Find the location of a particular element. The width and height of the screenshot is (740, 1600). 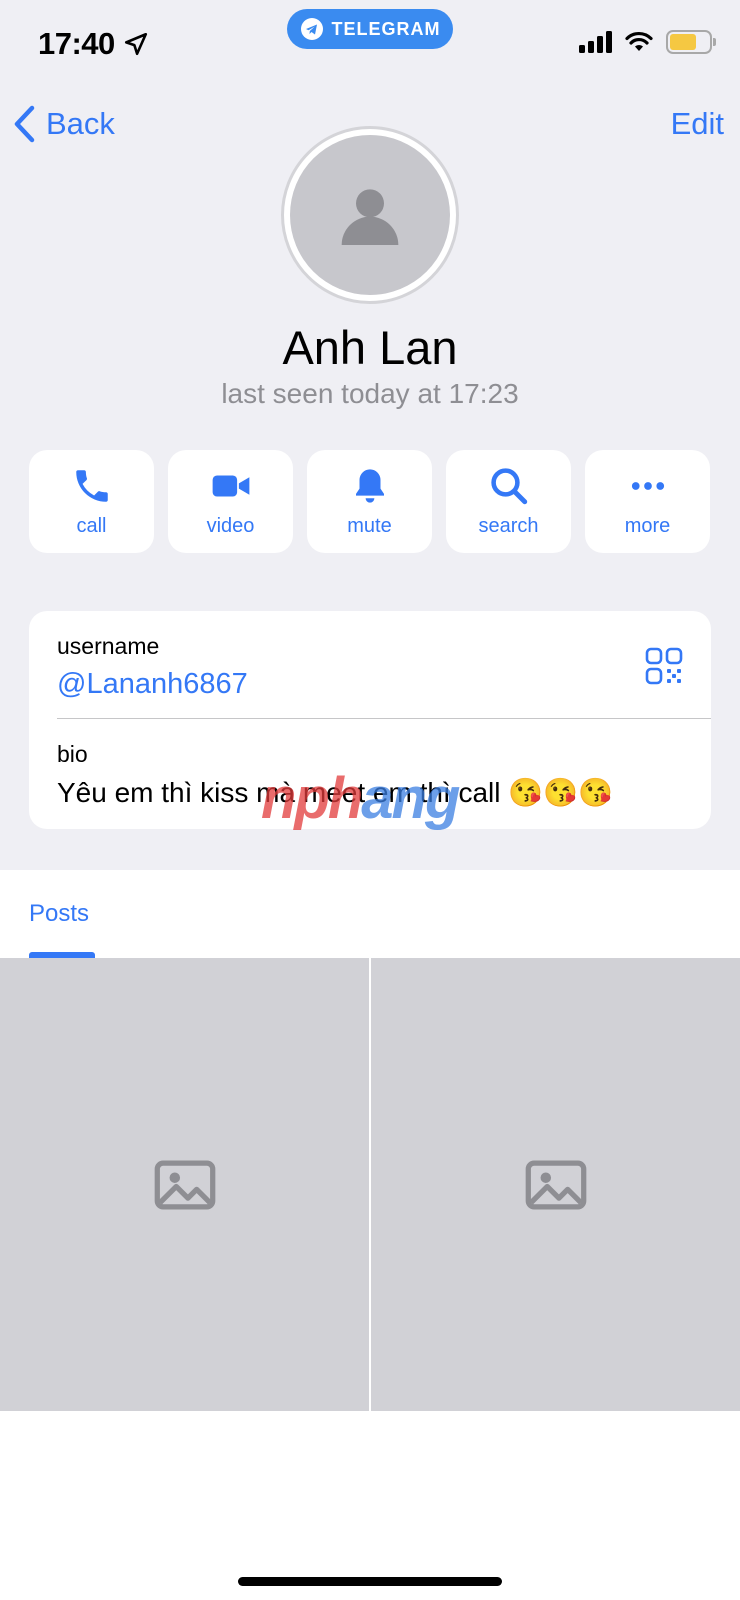

location-arrow-icon is located at coordinates (135, 44).